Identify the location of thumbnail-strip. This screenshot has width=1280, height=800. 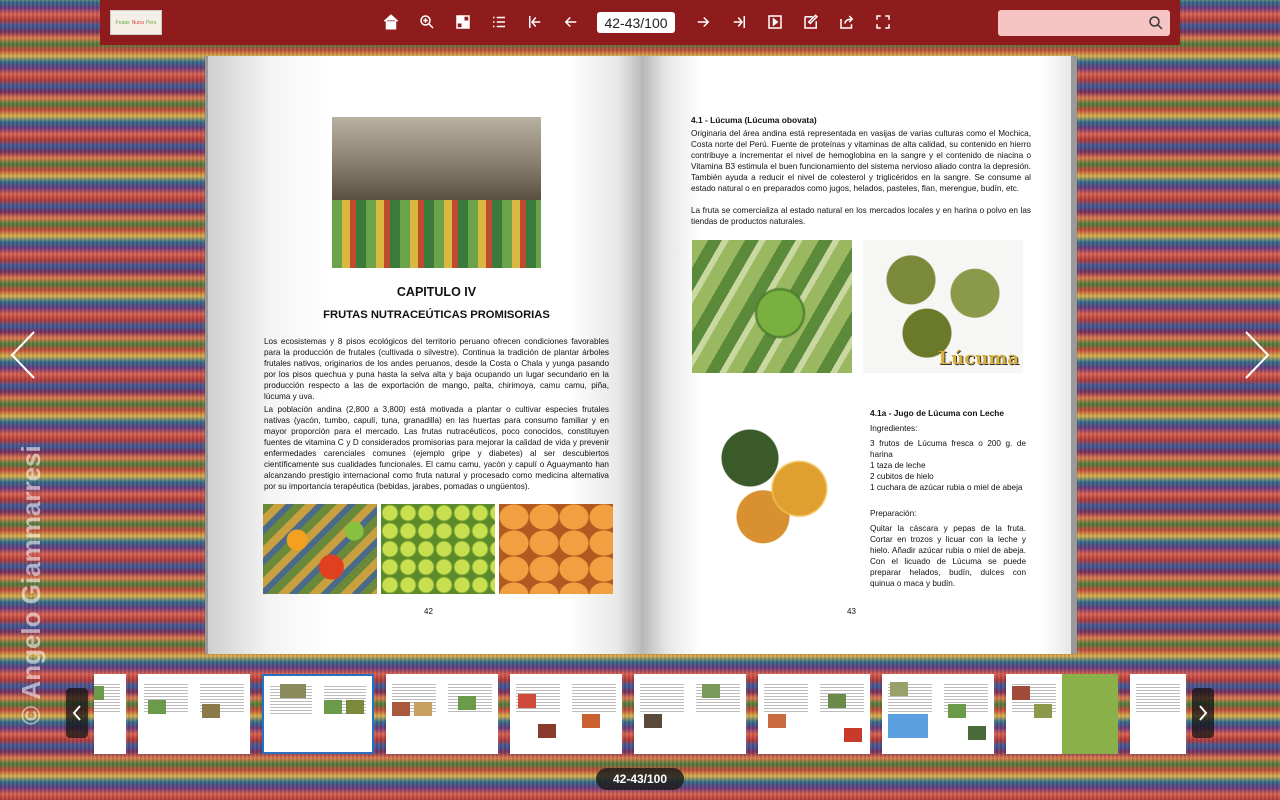
(640, 714).